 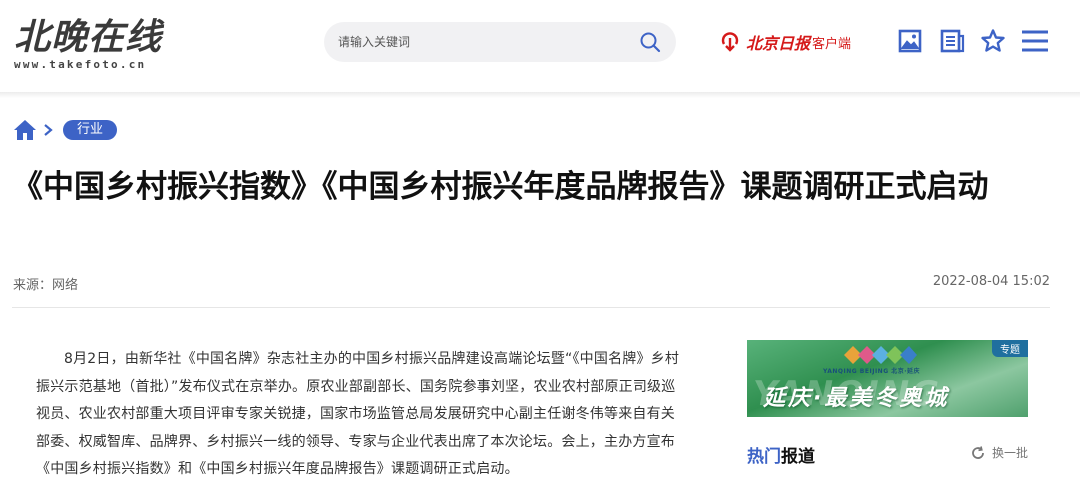 I want to click on diamond-logo-icon, so click(x=880, y=355).